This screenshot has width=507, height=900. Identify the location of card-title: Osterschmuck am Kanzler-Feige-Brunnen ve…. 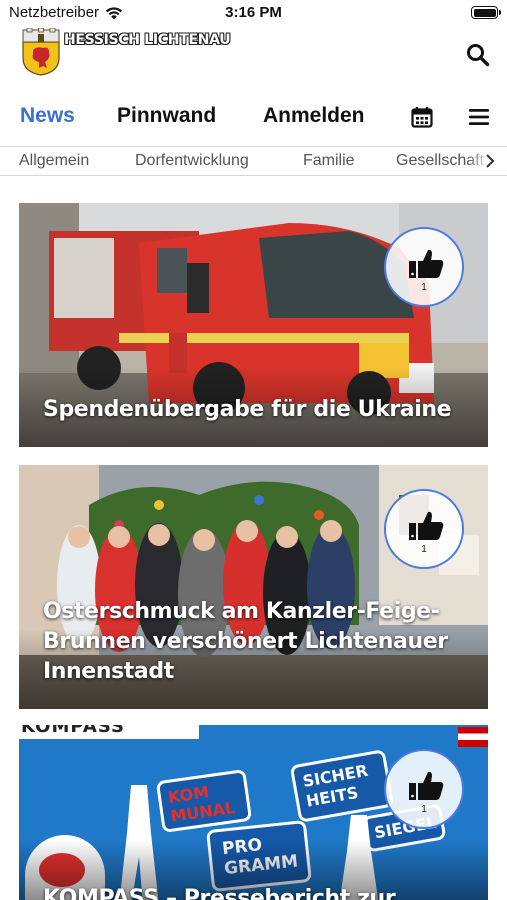
(245, 641).